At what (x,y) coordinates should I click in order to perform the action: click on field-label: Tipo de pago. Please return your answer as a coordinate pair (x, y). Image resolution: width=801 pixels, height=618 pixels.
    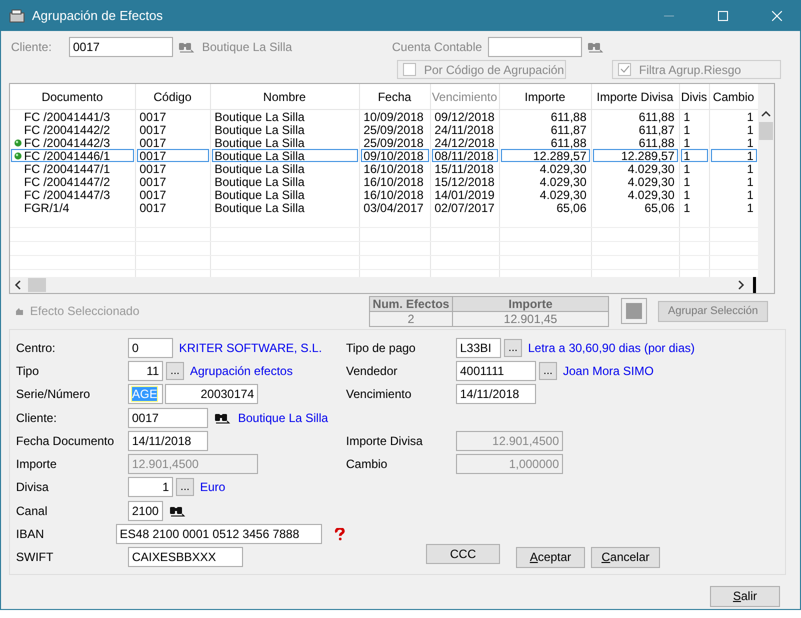
    Looking at the image, I should click on (381, 347).